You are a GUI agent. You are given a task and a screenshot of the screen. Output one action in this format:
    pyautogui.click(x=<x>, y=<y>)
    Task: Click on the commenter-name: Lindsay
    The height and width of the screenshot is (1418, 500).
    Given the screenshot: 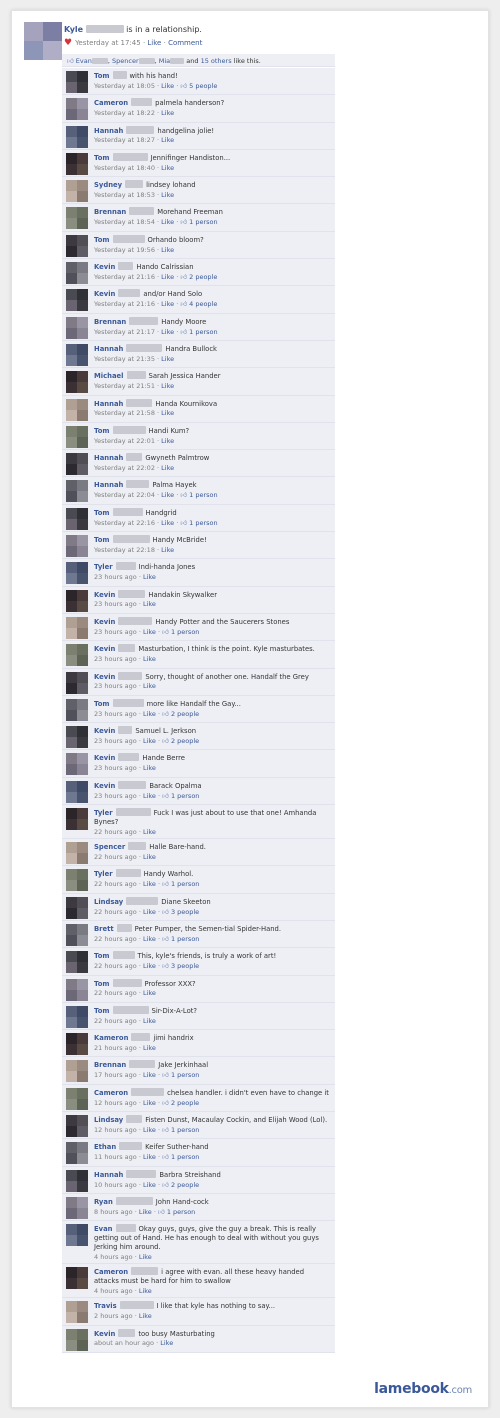 What is the action you would take?
    pyautogui.click(x=108, y=902)
    